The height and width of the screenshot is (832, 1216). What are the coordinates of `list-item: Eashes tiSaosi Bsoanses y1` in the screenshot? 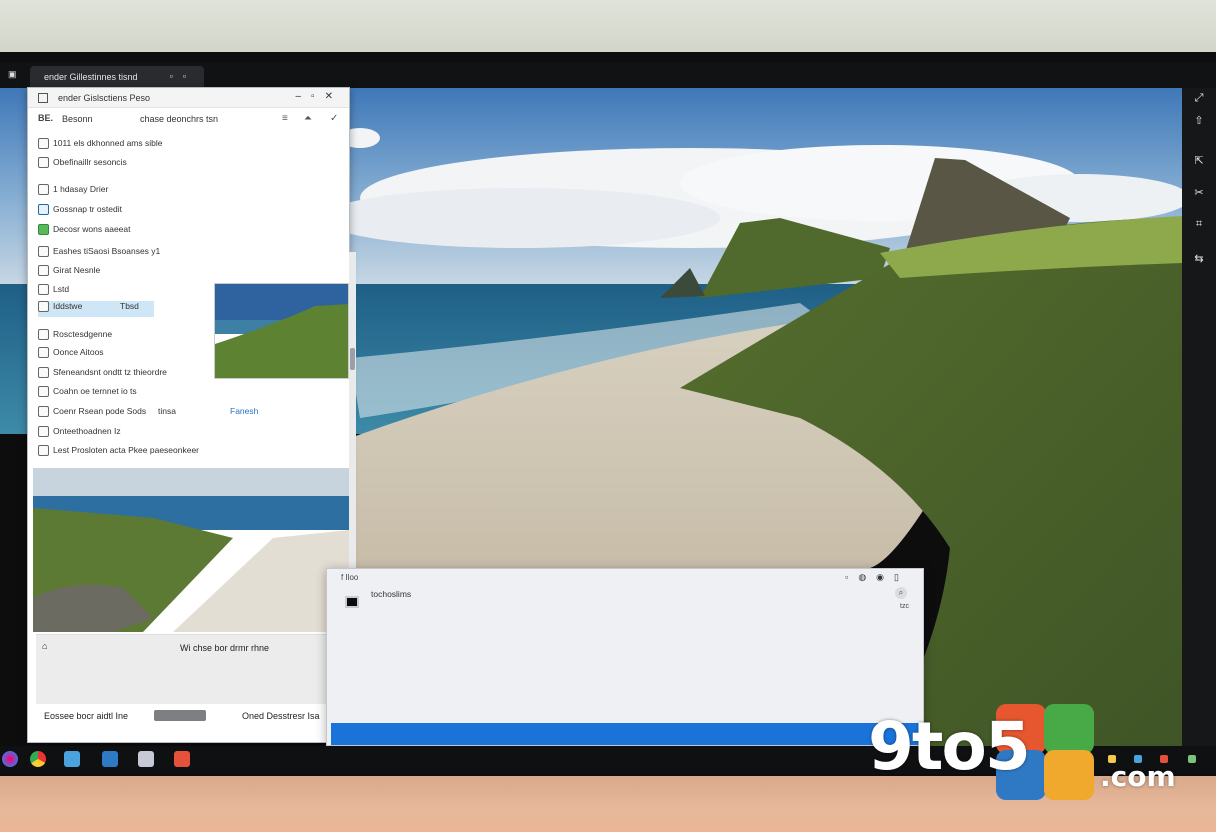 It's located at (188, 254).